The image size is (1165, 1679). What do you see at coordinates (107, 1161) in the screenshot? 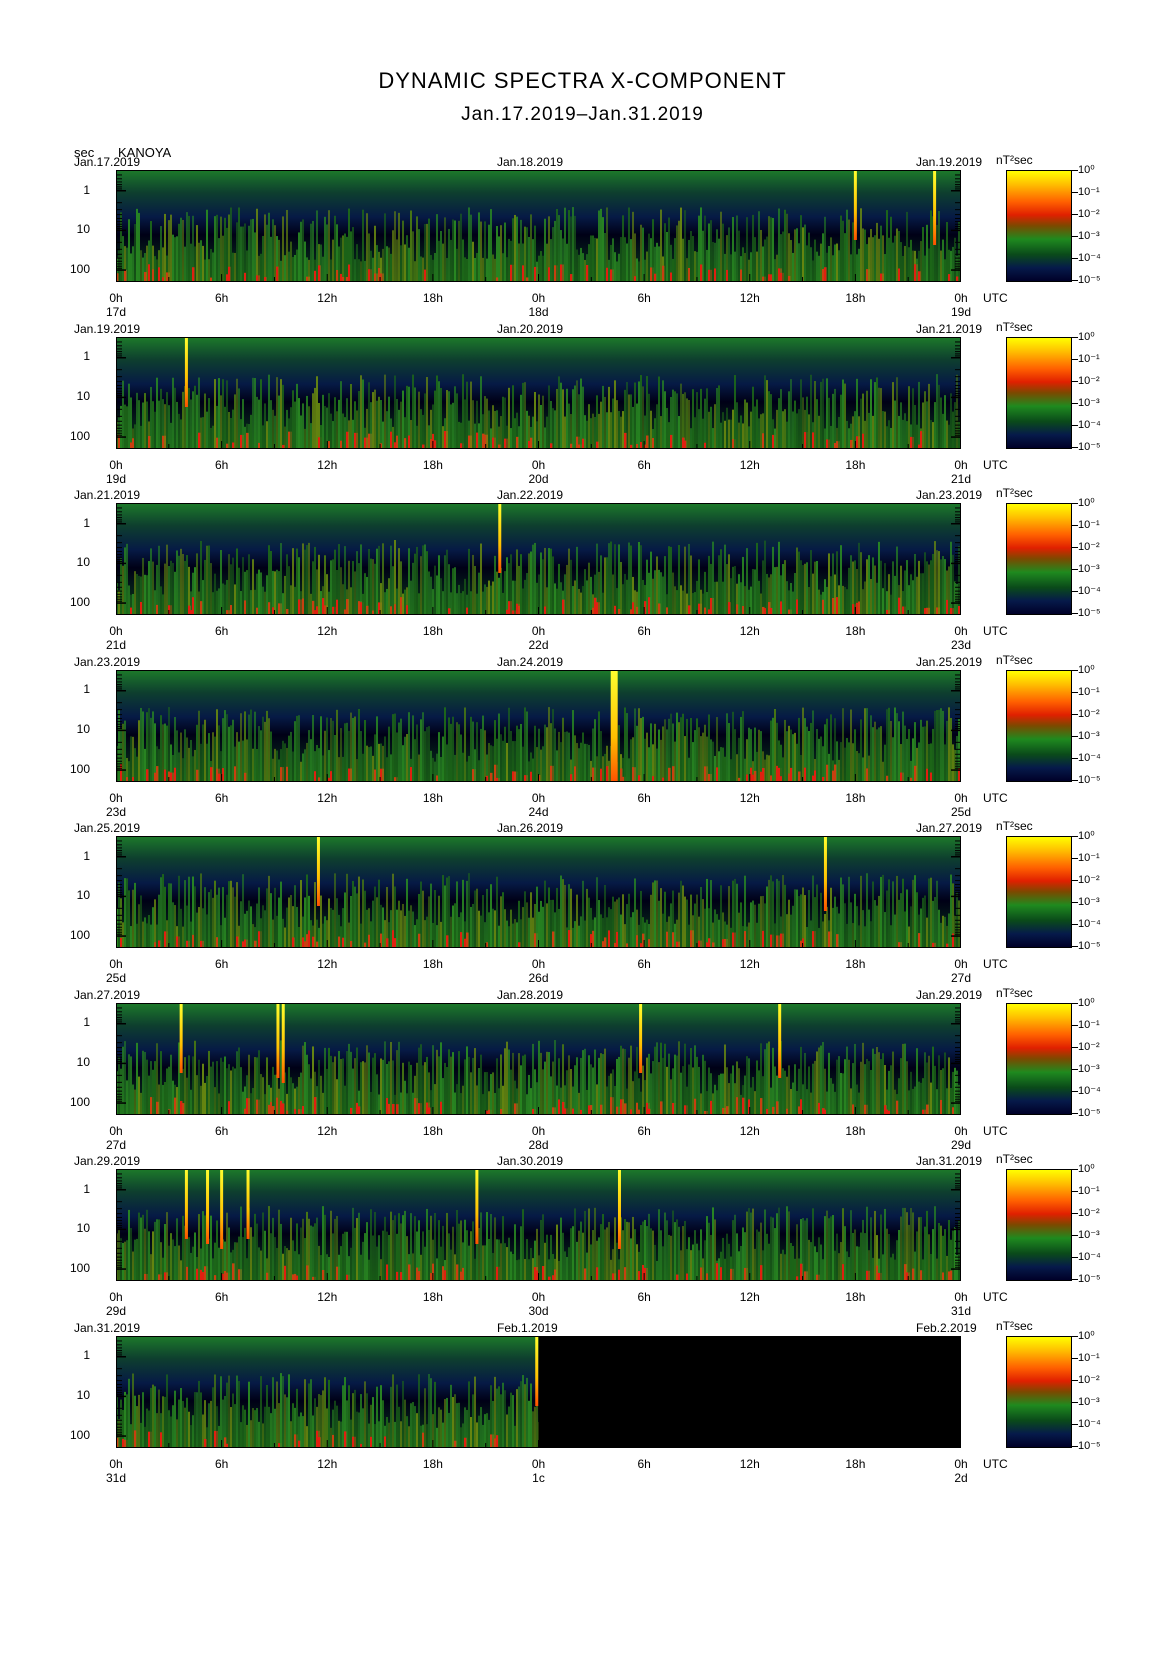
I see `date-label-left: Jan.29.2019` at bounding box center [107, 1161].